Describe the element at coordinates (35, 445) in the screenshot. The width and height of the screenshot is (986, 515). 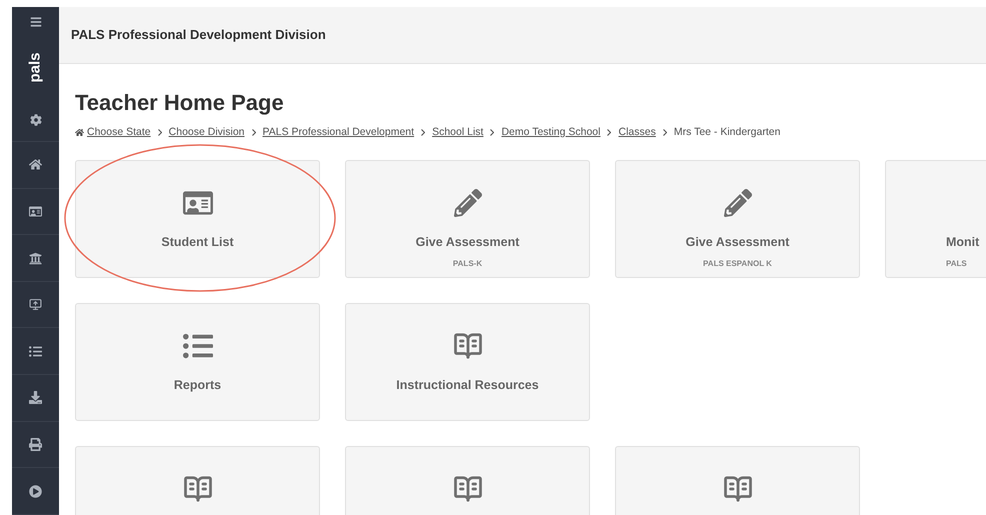
I see `print-icon` at that location.